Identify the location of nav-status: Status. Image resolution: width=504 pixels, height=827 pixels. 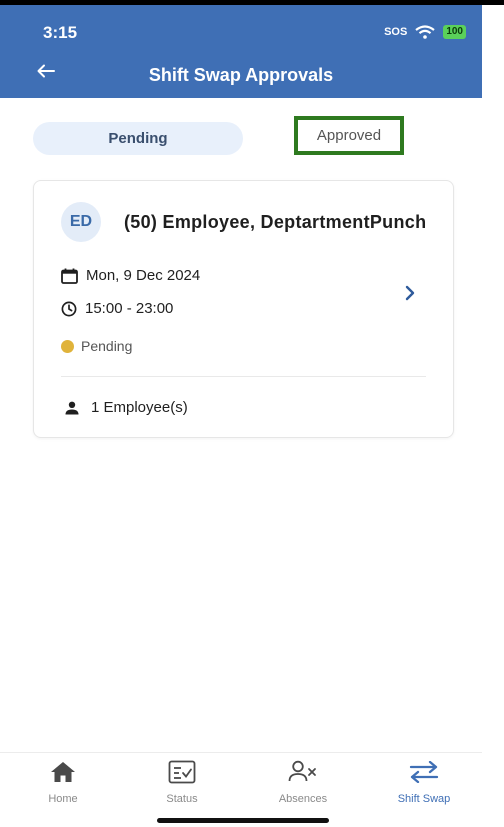
(182, 782).